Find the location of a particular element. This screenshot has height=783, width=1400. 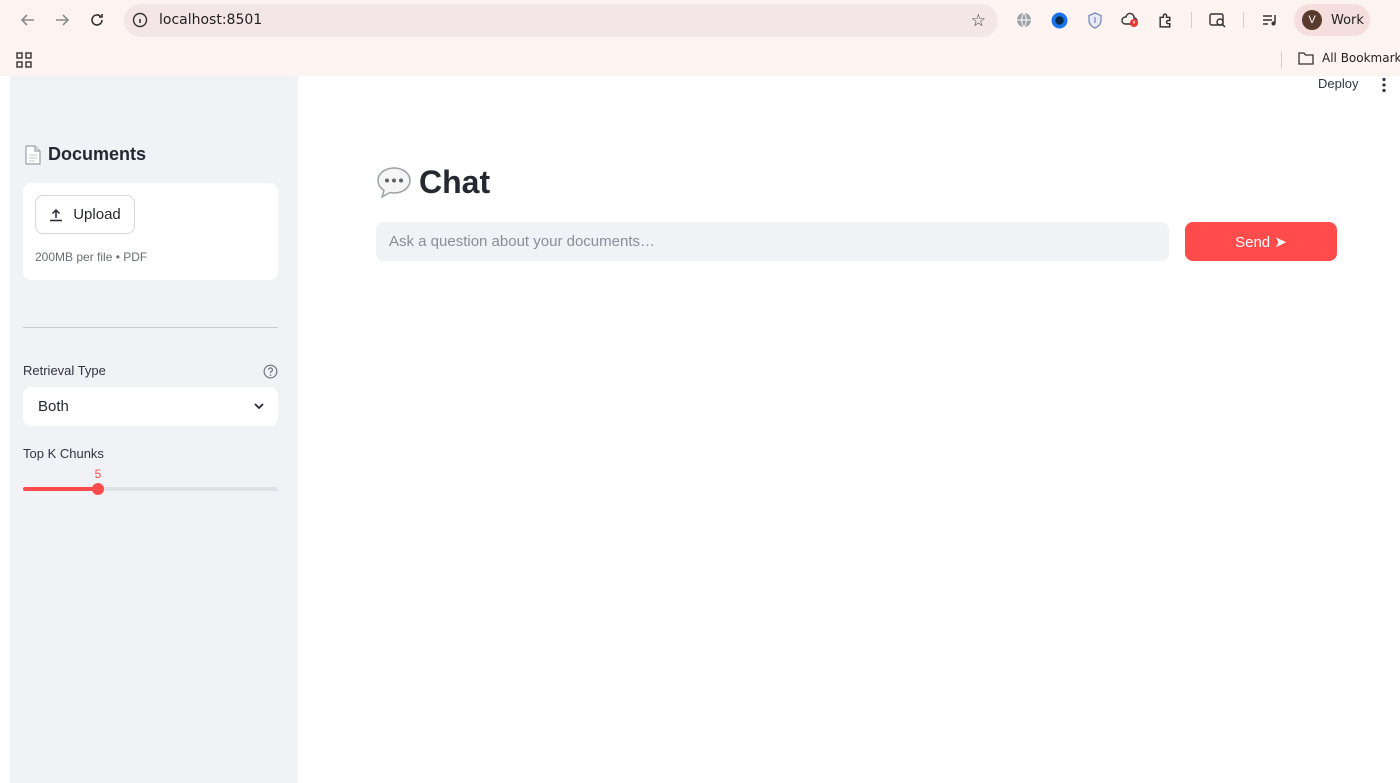

upload-icon is located at coordinates (56, 214).